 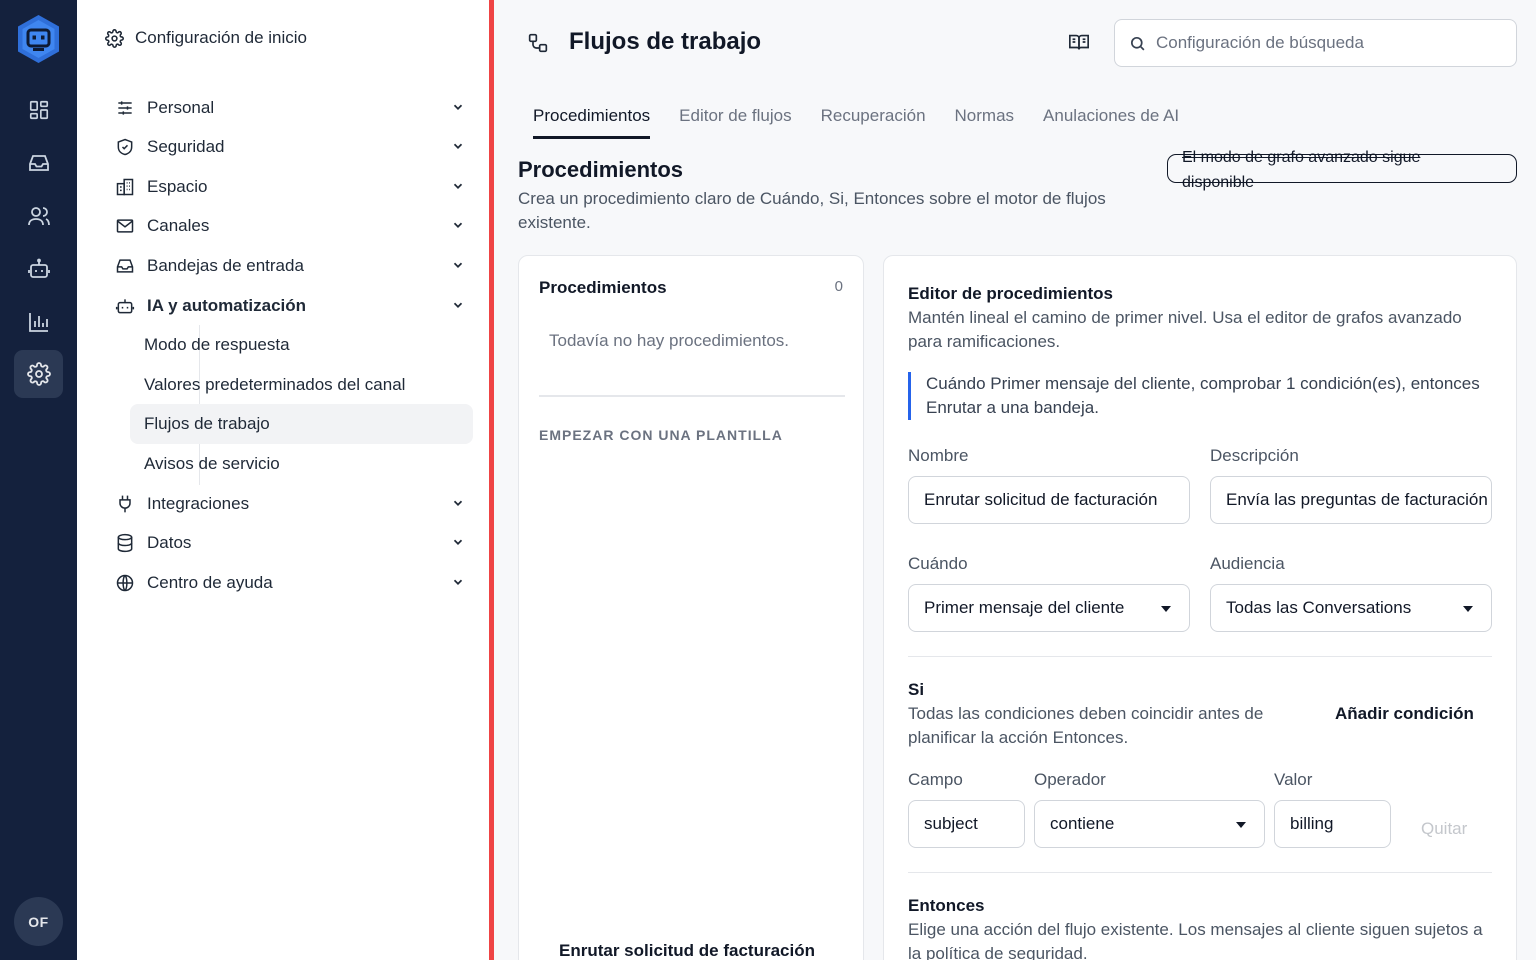 I want to click on if-title: Si, so click(x=916, y=689).